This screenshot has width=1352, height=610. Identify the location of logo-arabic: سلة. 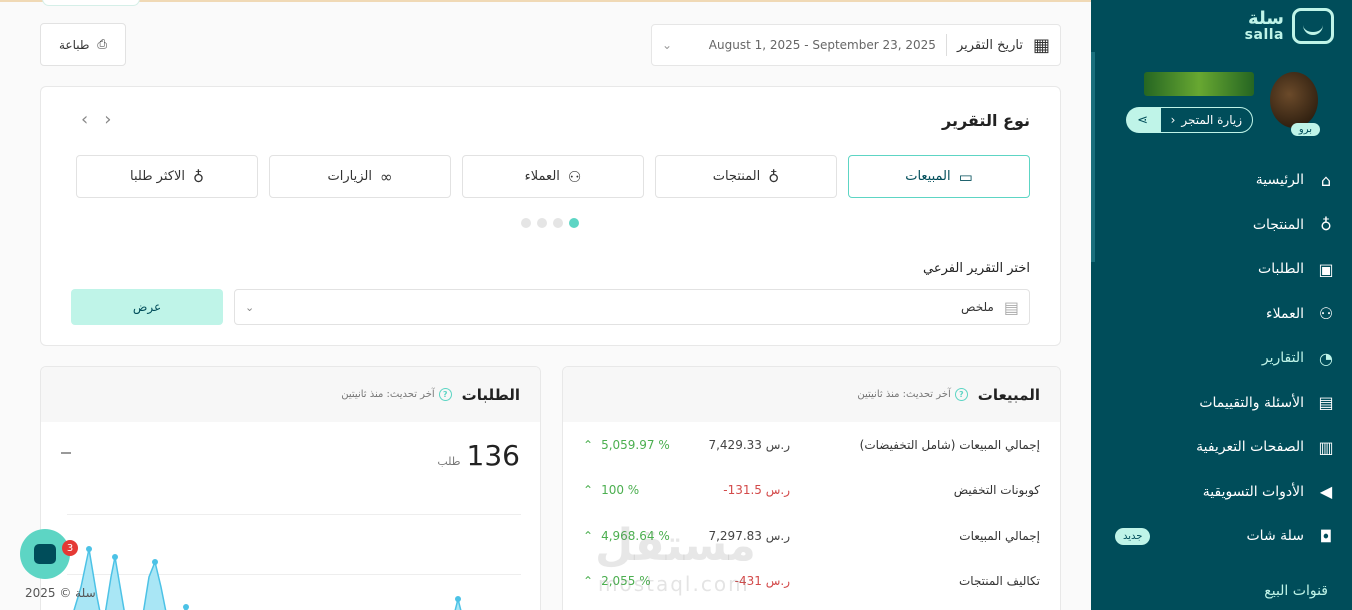
(1266, 18).